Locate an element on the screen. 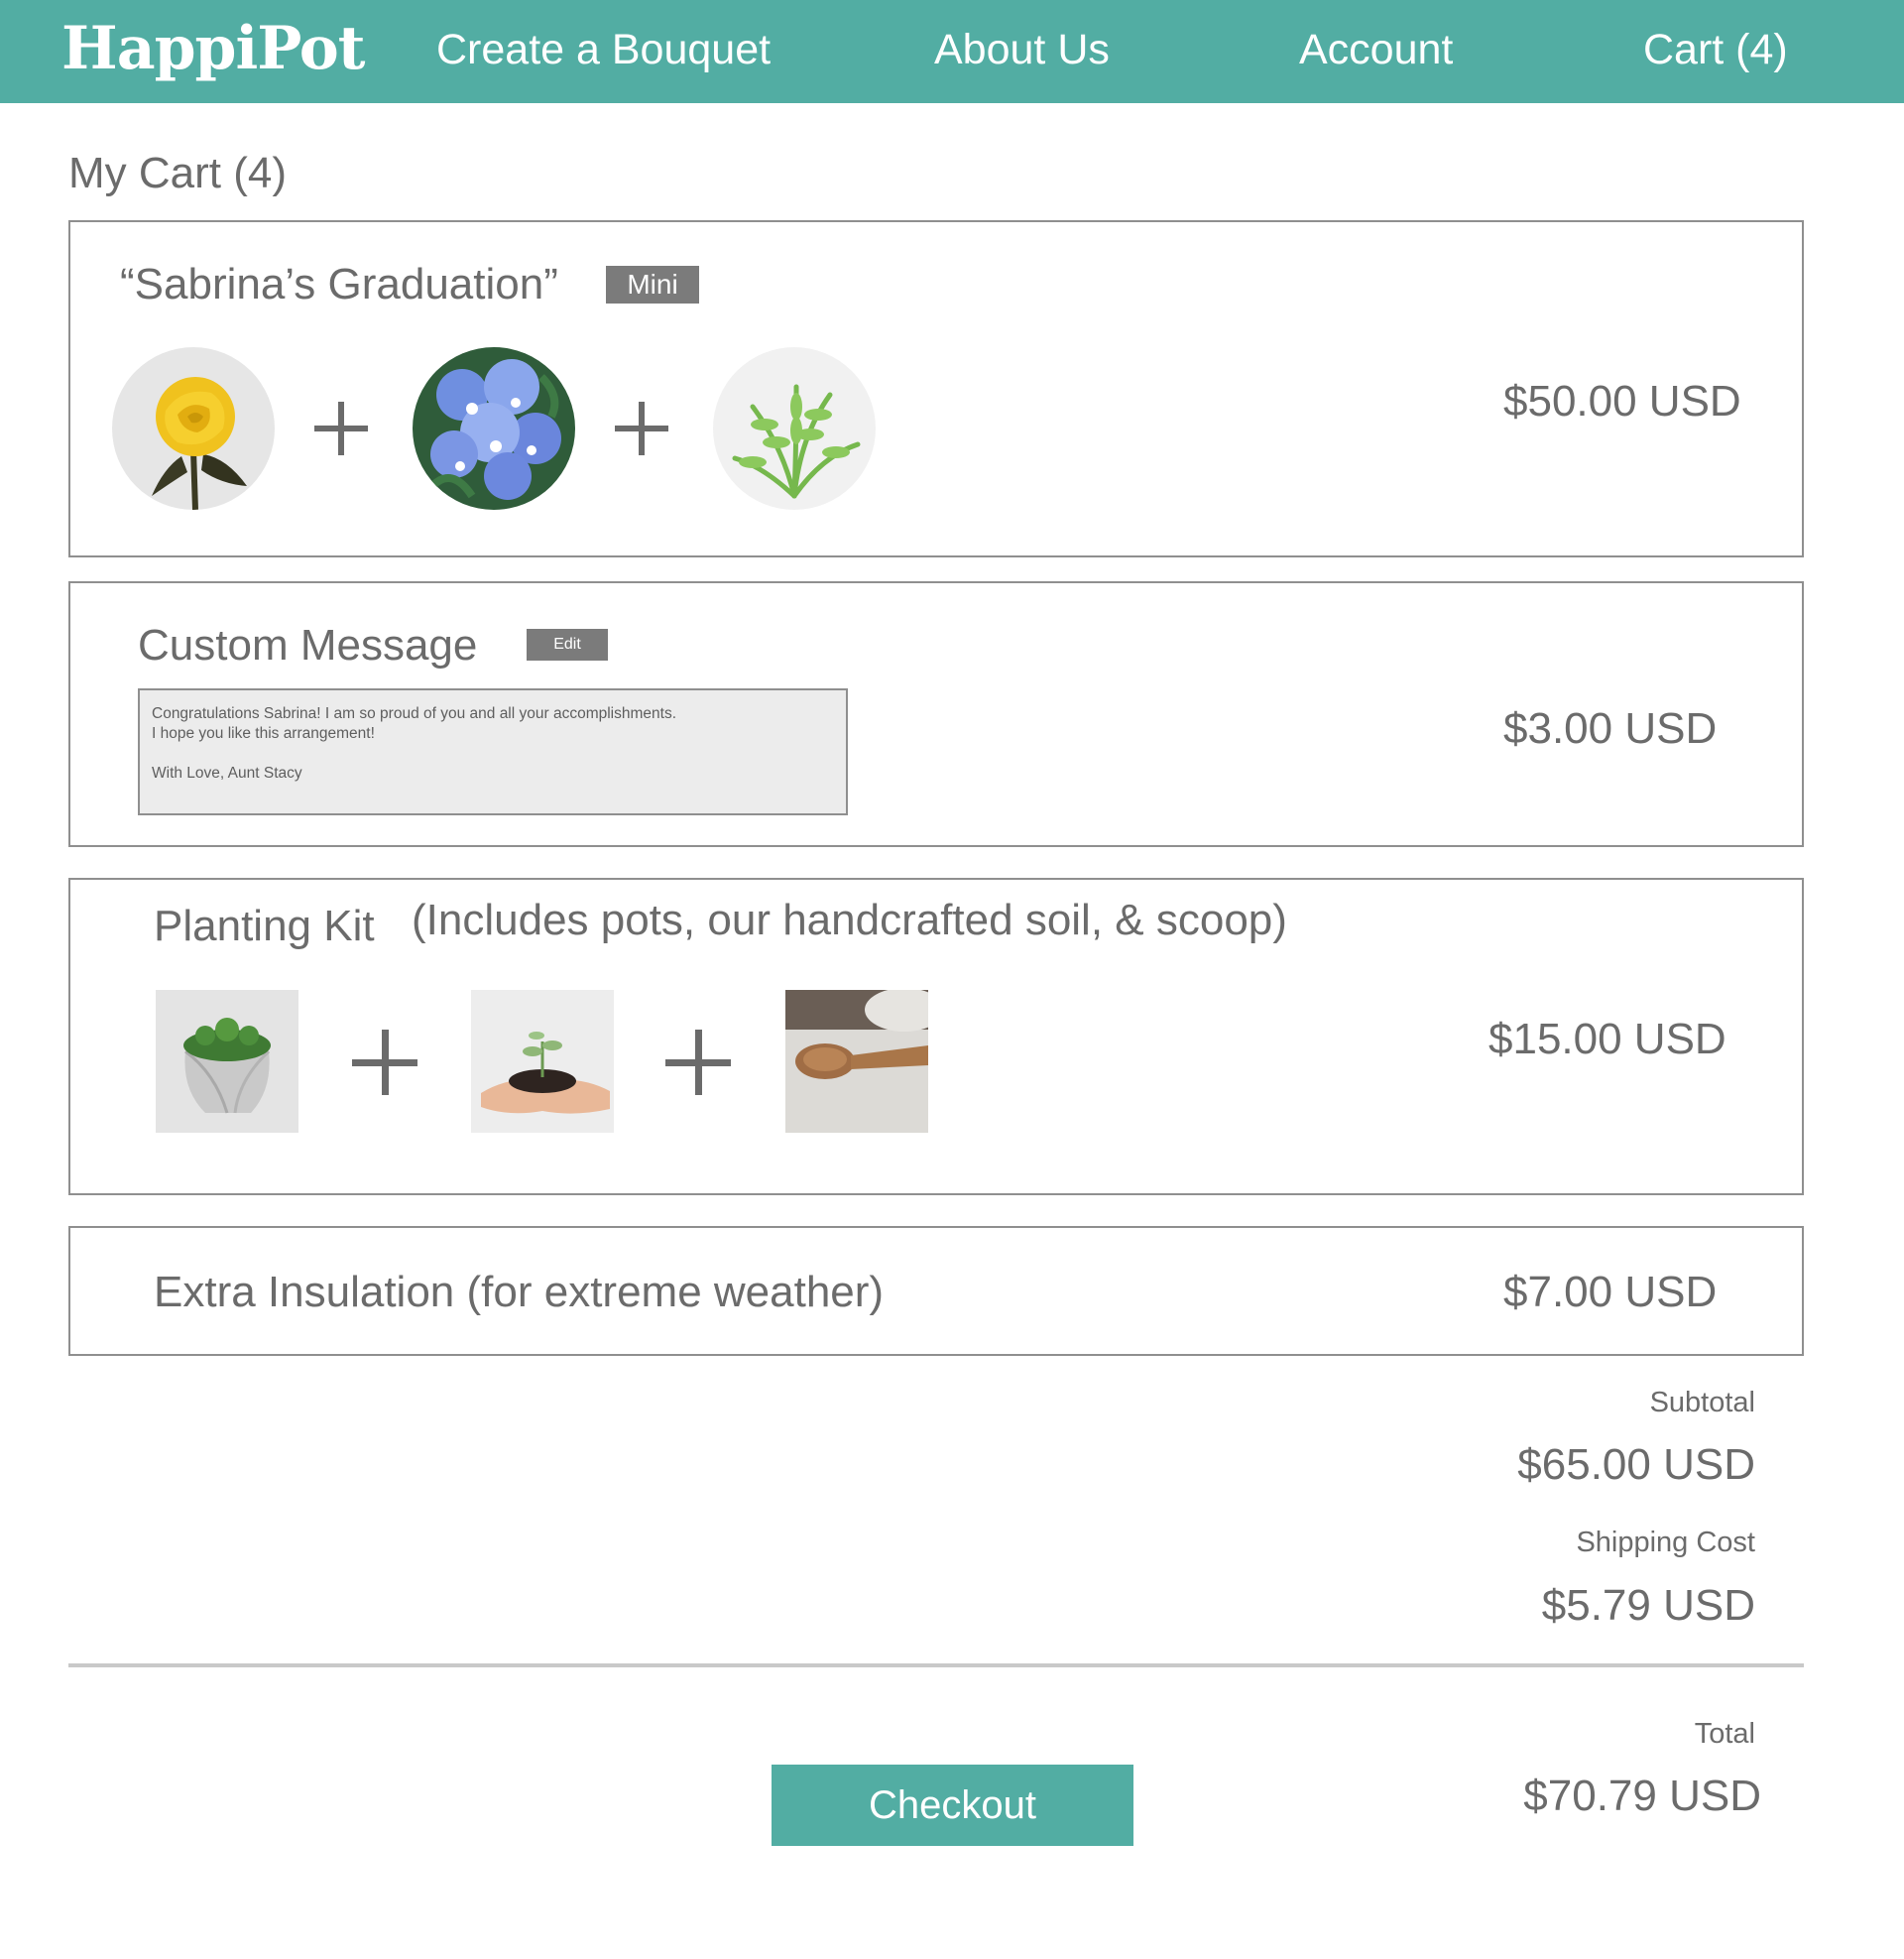  custom-message-title: Custom Message is located at coordinates (308, 645).